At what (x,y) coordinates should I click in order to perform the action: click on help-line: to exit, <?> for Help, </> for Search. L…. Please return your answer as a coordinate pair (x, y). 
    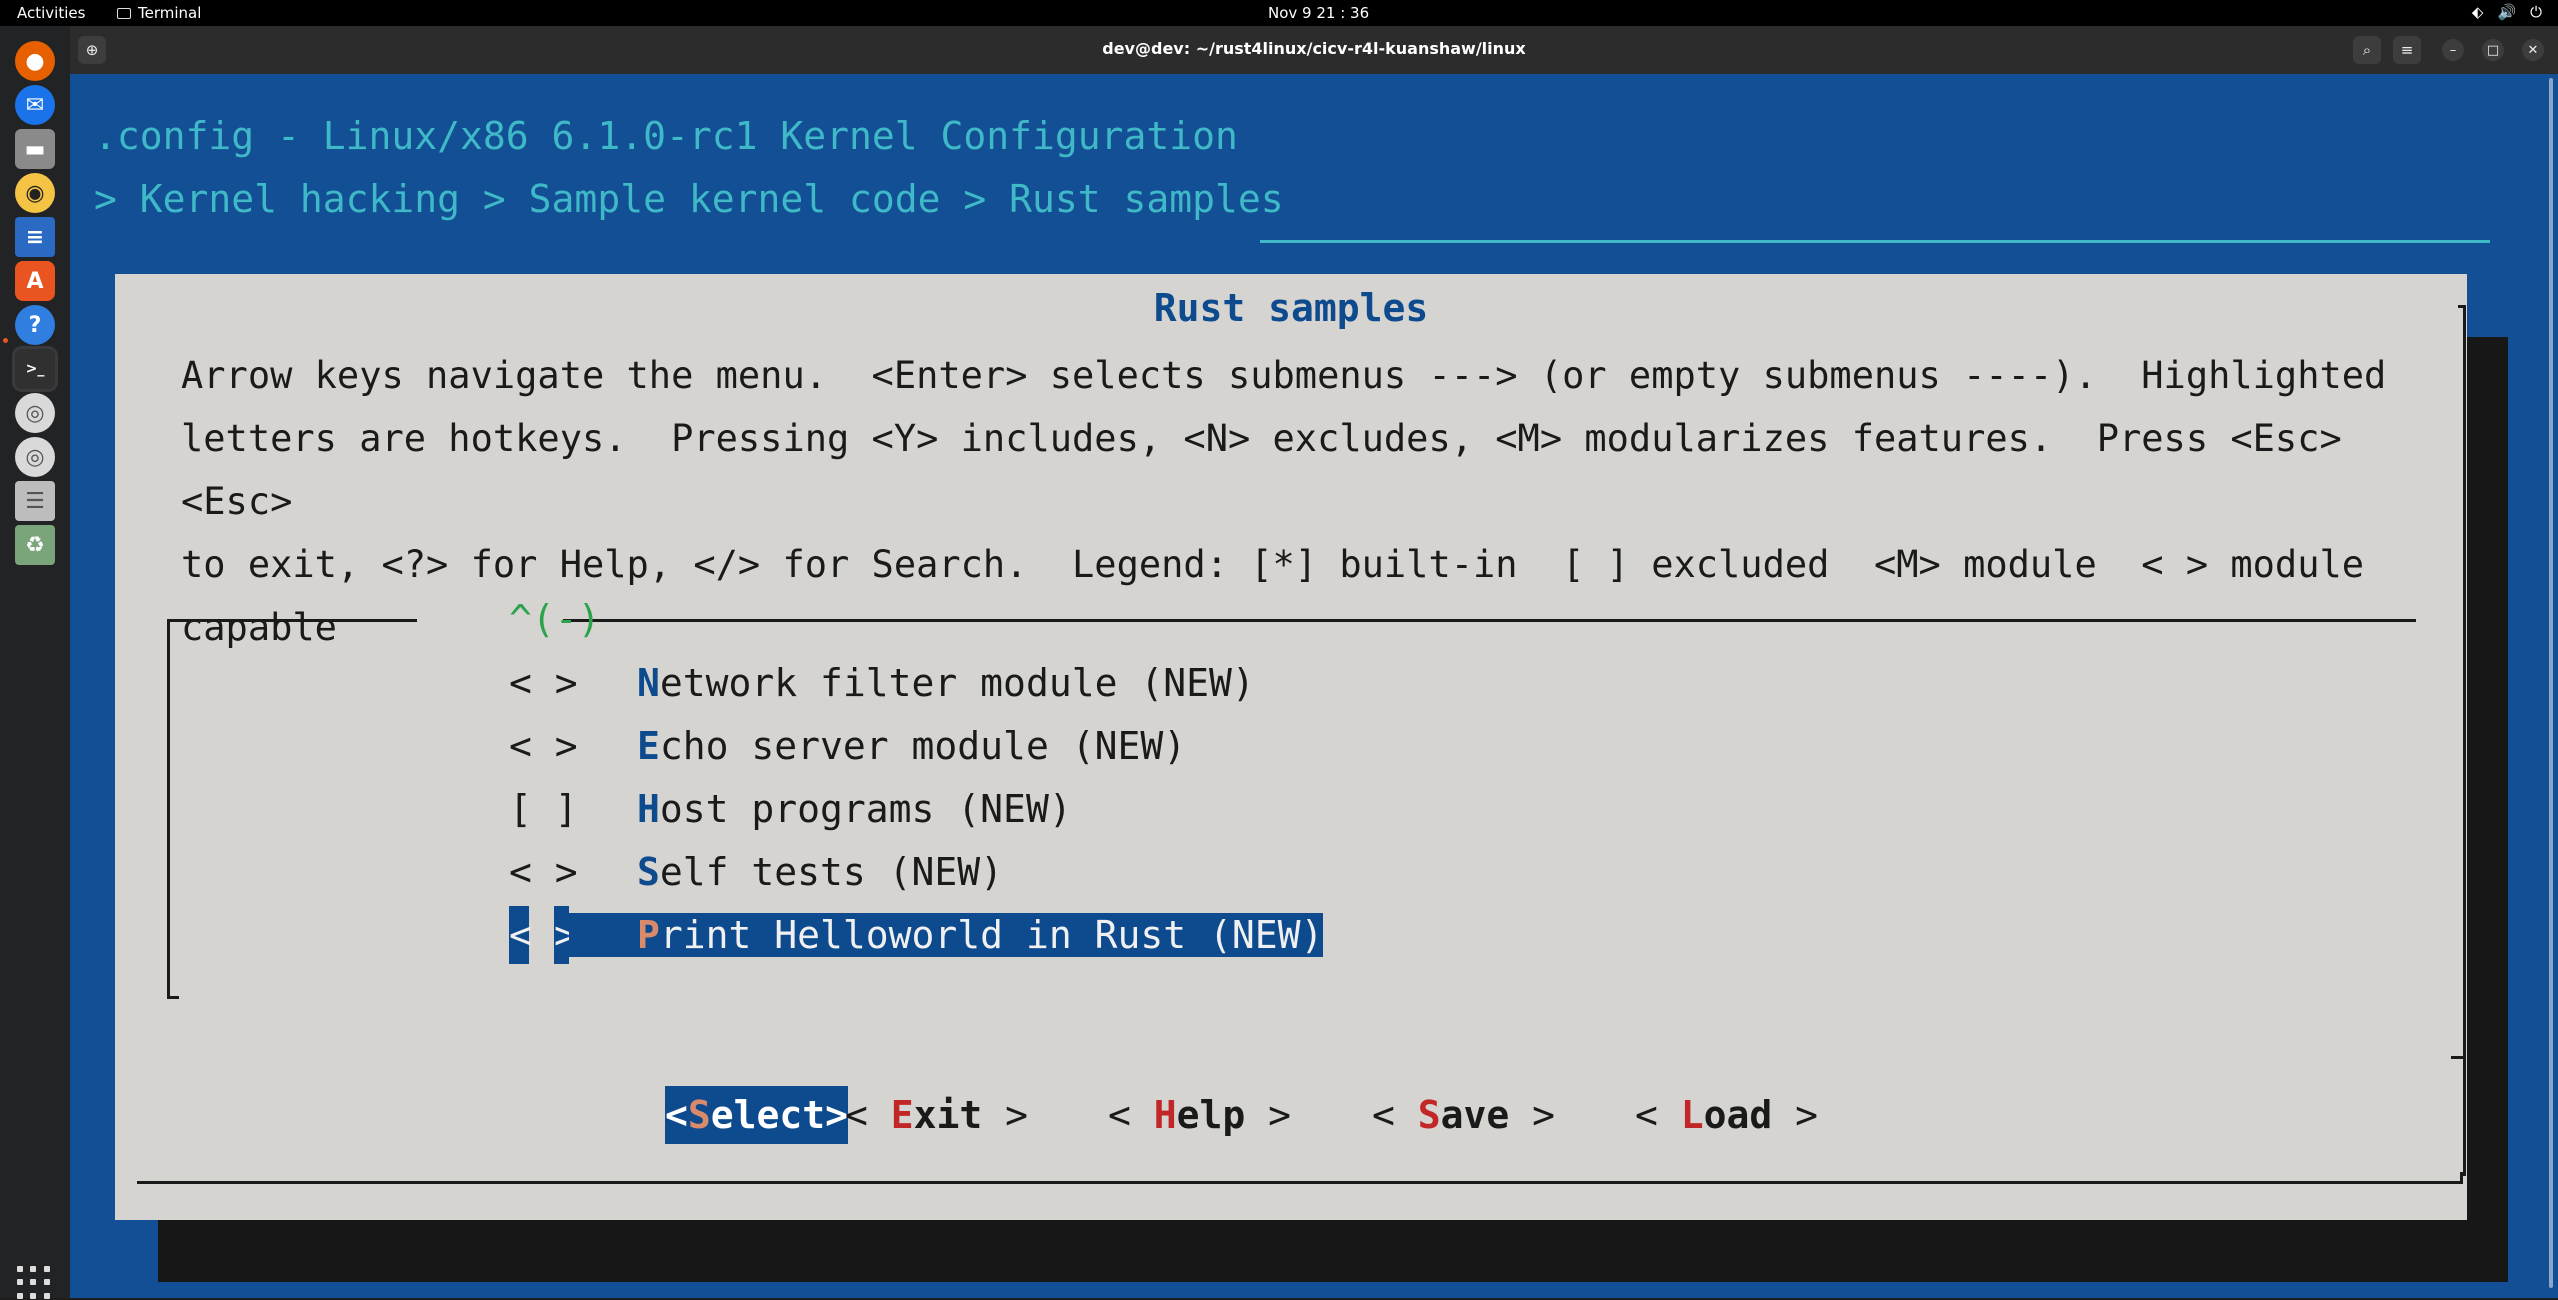
    Looking at the image, I should click on (1273, 564).